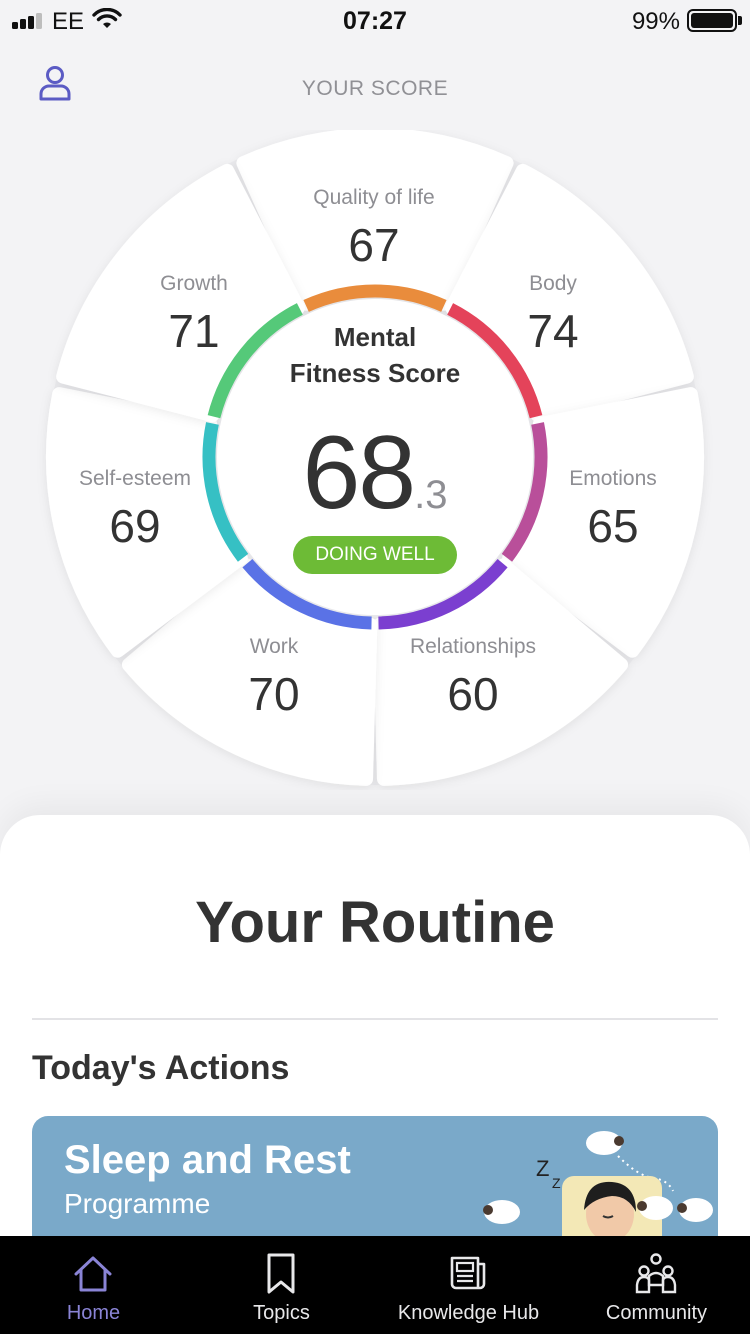 The width and height of the screenshot is (750, 1334). Describe the element at coordinates (655, 21) in the screenshot. I see `battery-percent: 99%` at that location.